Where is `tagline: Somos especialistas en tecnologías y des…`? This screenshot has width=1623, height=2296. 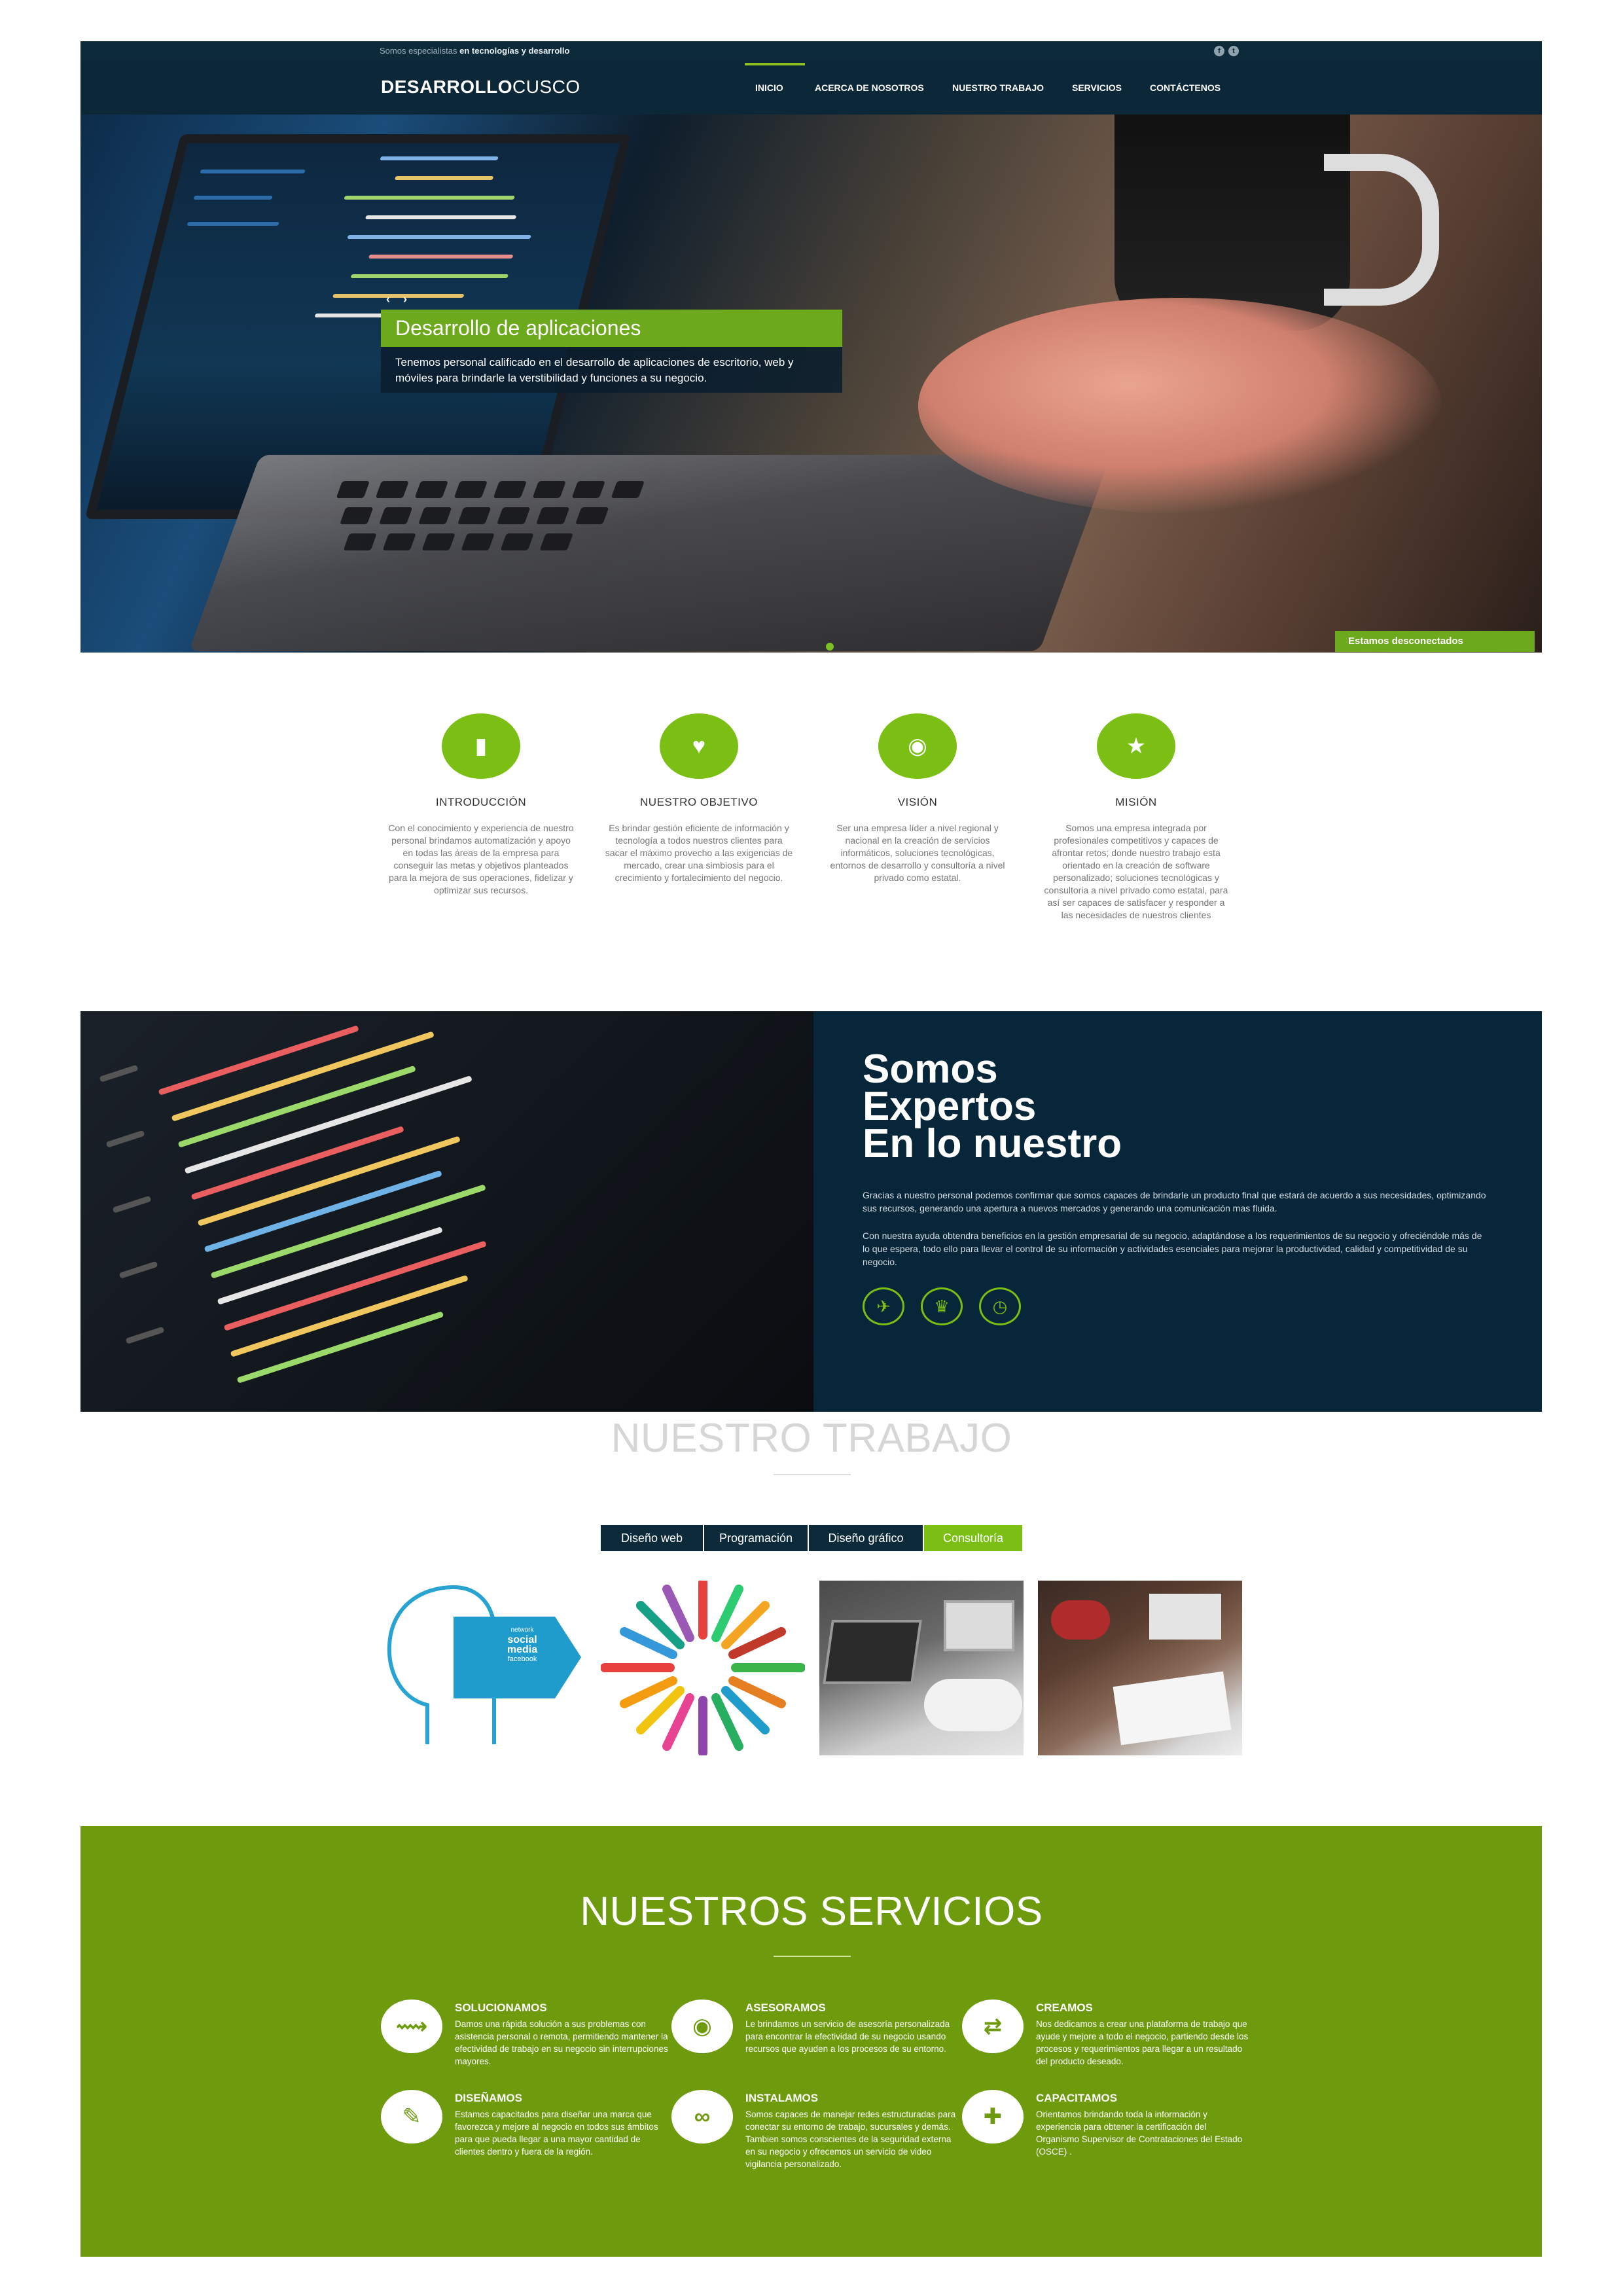
tagline: Somos especialistas en tecnologías y des… is located at coordinates (475, 51).